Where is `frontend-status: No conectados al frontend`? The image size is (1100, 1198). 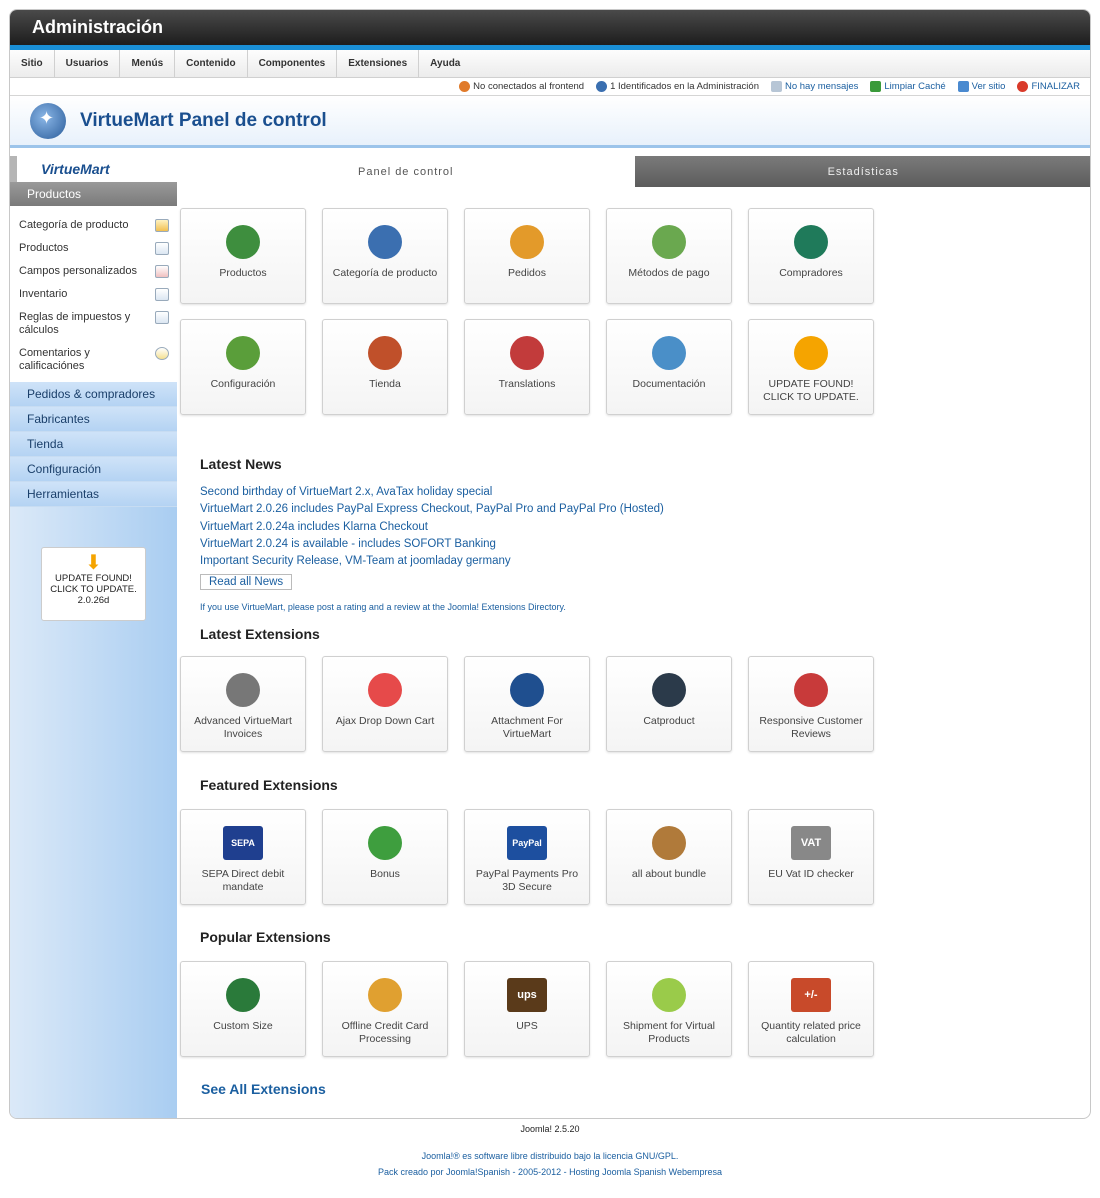
frontend-status: No conectados al frontend is located at coordinates (521, 86).